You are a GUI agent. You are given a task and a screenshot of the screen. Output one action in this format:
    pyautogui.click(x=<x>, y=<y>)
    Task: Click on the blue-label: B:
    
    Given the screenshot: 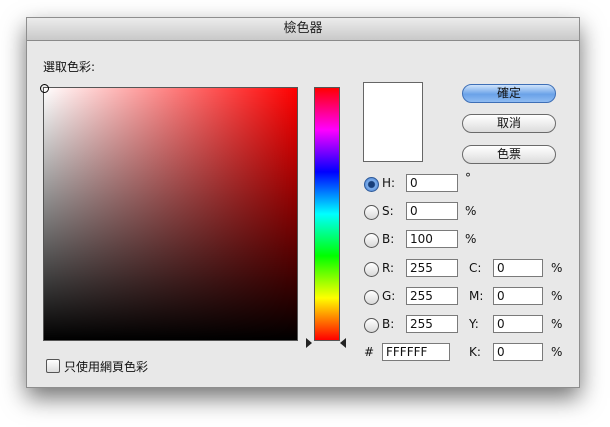 What is the action you would take?
    pyautogui.click(x=388, y=324)
    